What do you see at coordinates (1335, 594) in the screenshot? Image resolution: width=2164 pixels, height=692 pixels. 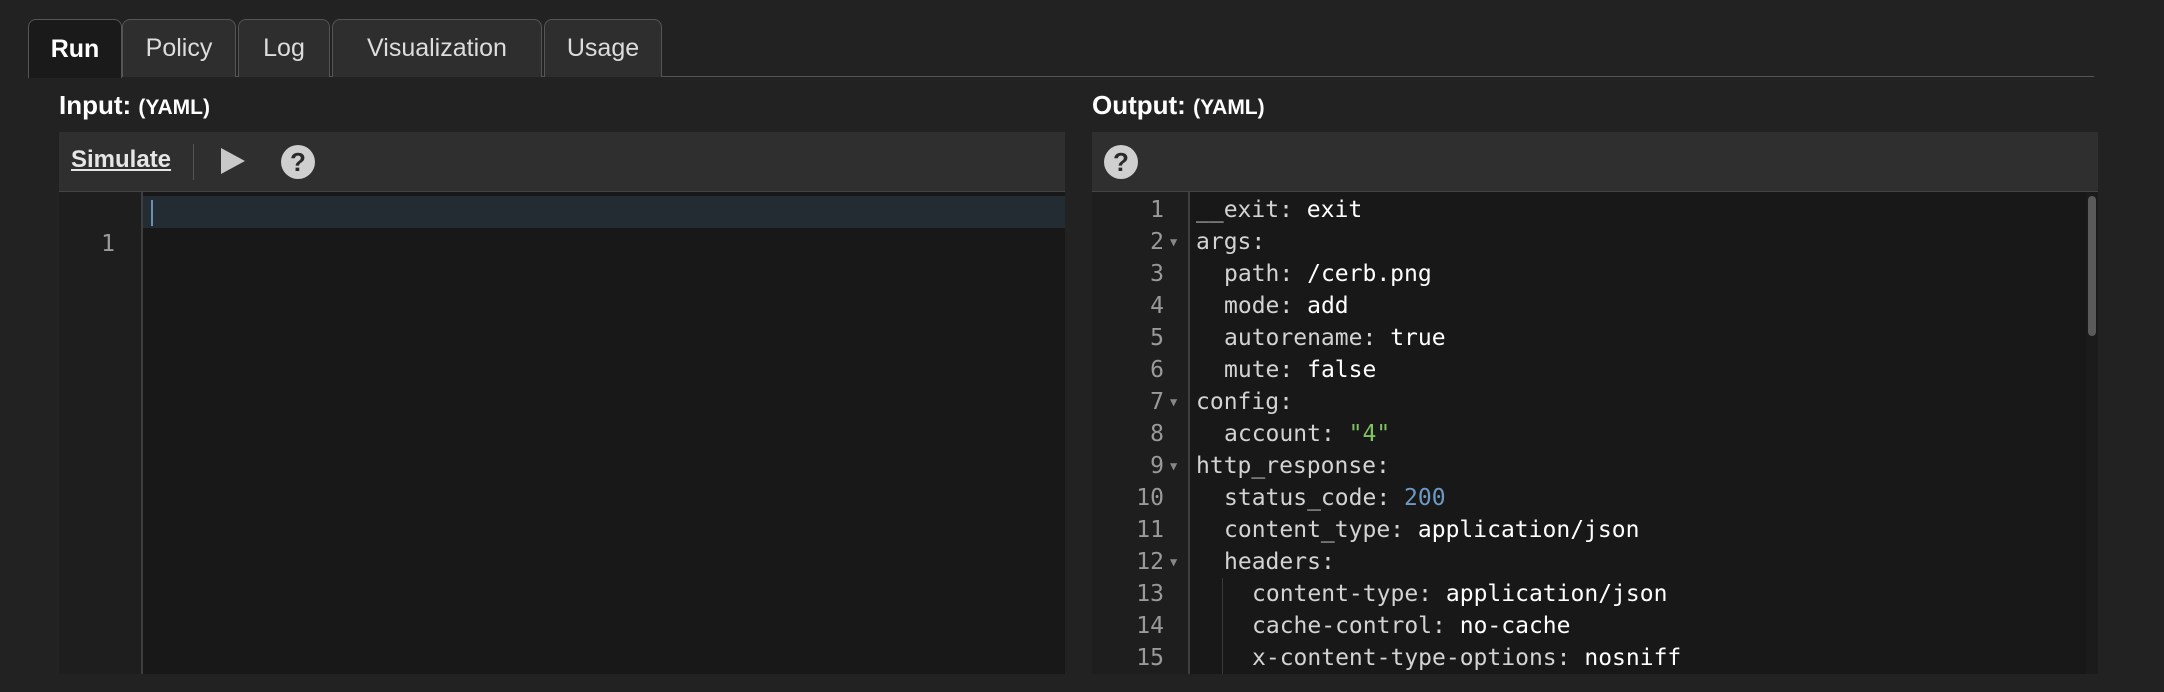 I see `yaml-key: content-type` at bounding box center [1335, 594].